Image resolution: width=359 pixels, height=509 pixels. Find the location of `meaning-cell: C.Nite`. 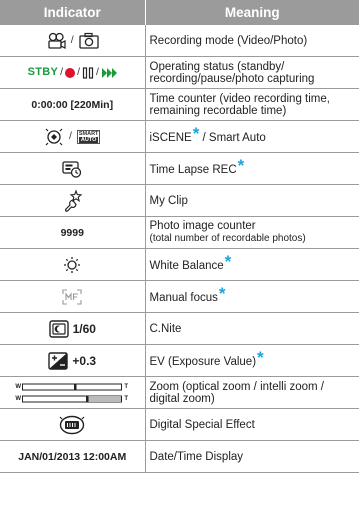

meaning-cell: C.Nite is located at coordinates (252, 328).